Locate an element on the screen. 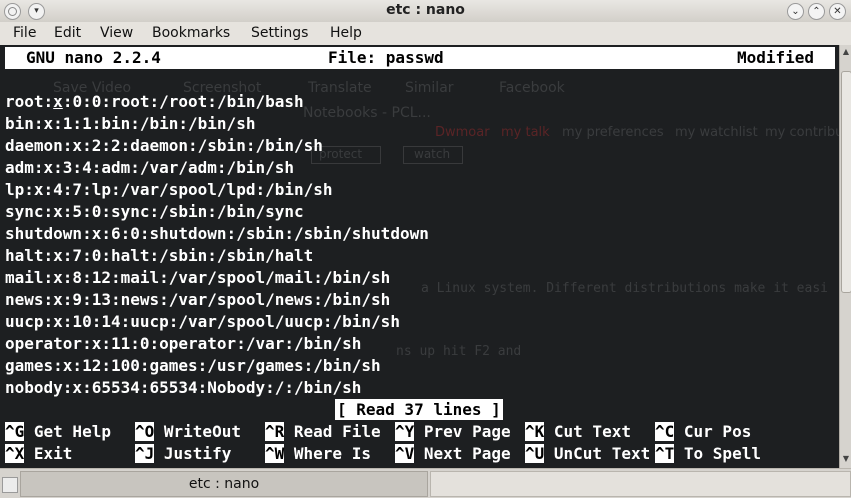  scroll-down-icon: ▼ is located at coordinates (845, 459).